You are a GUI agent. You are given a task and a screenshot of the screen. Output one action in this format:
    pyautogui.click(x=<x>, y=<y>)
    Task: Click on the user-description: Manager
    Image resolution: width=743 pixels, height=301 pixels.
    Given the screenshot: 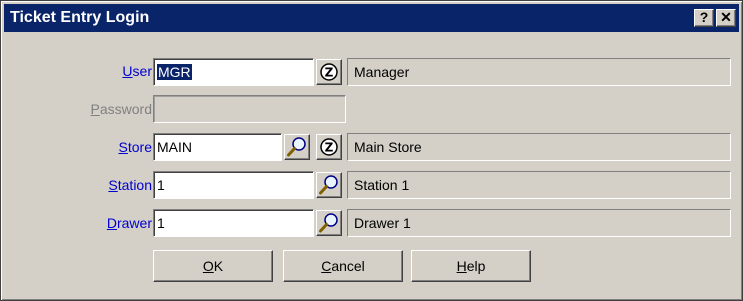 What is the action you would take?
    pyautogui.click(x=539, y=72)
    